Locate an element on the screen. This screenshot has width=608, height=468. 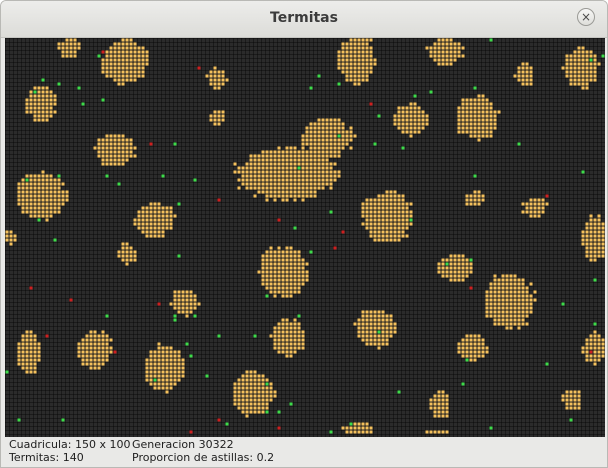
termite-cell is located at coordinates (379, 332).